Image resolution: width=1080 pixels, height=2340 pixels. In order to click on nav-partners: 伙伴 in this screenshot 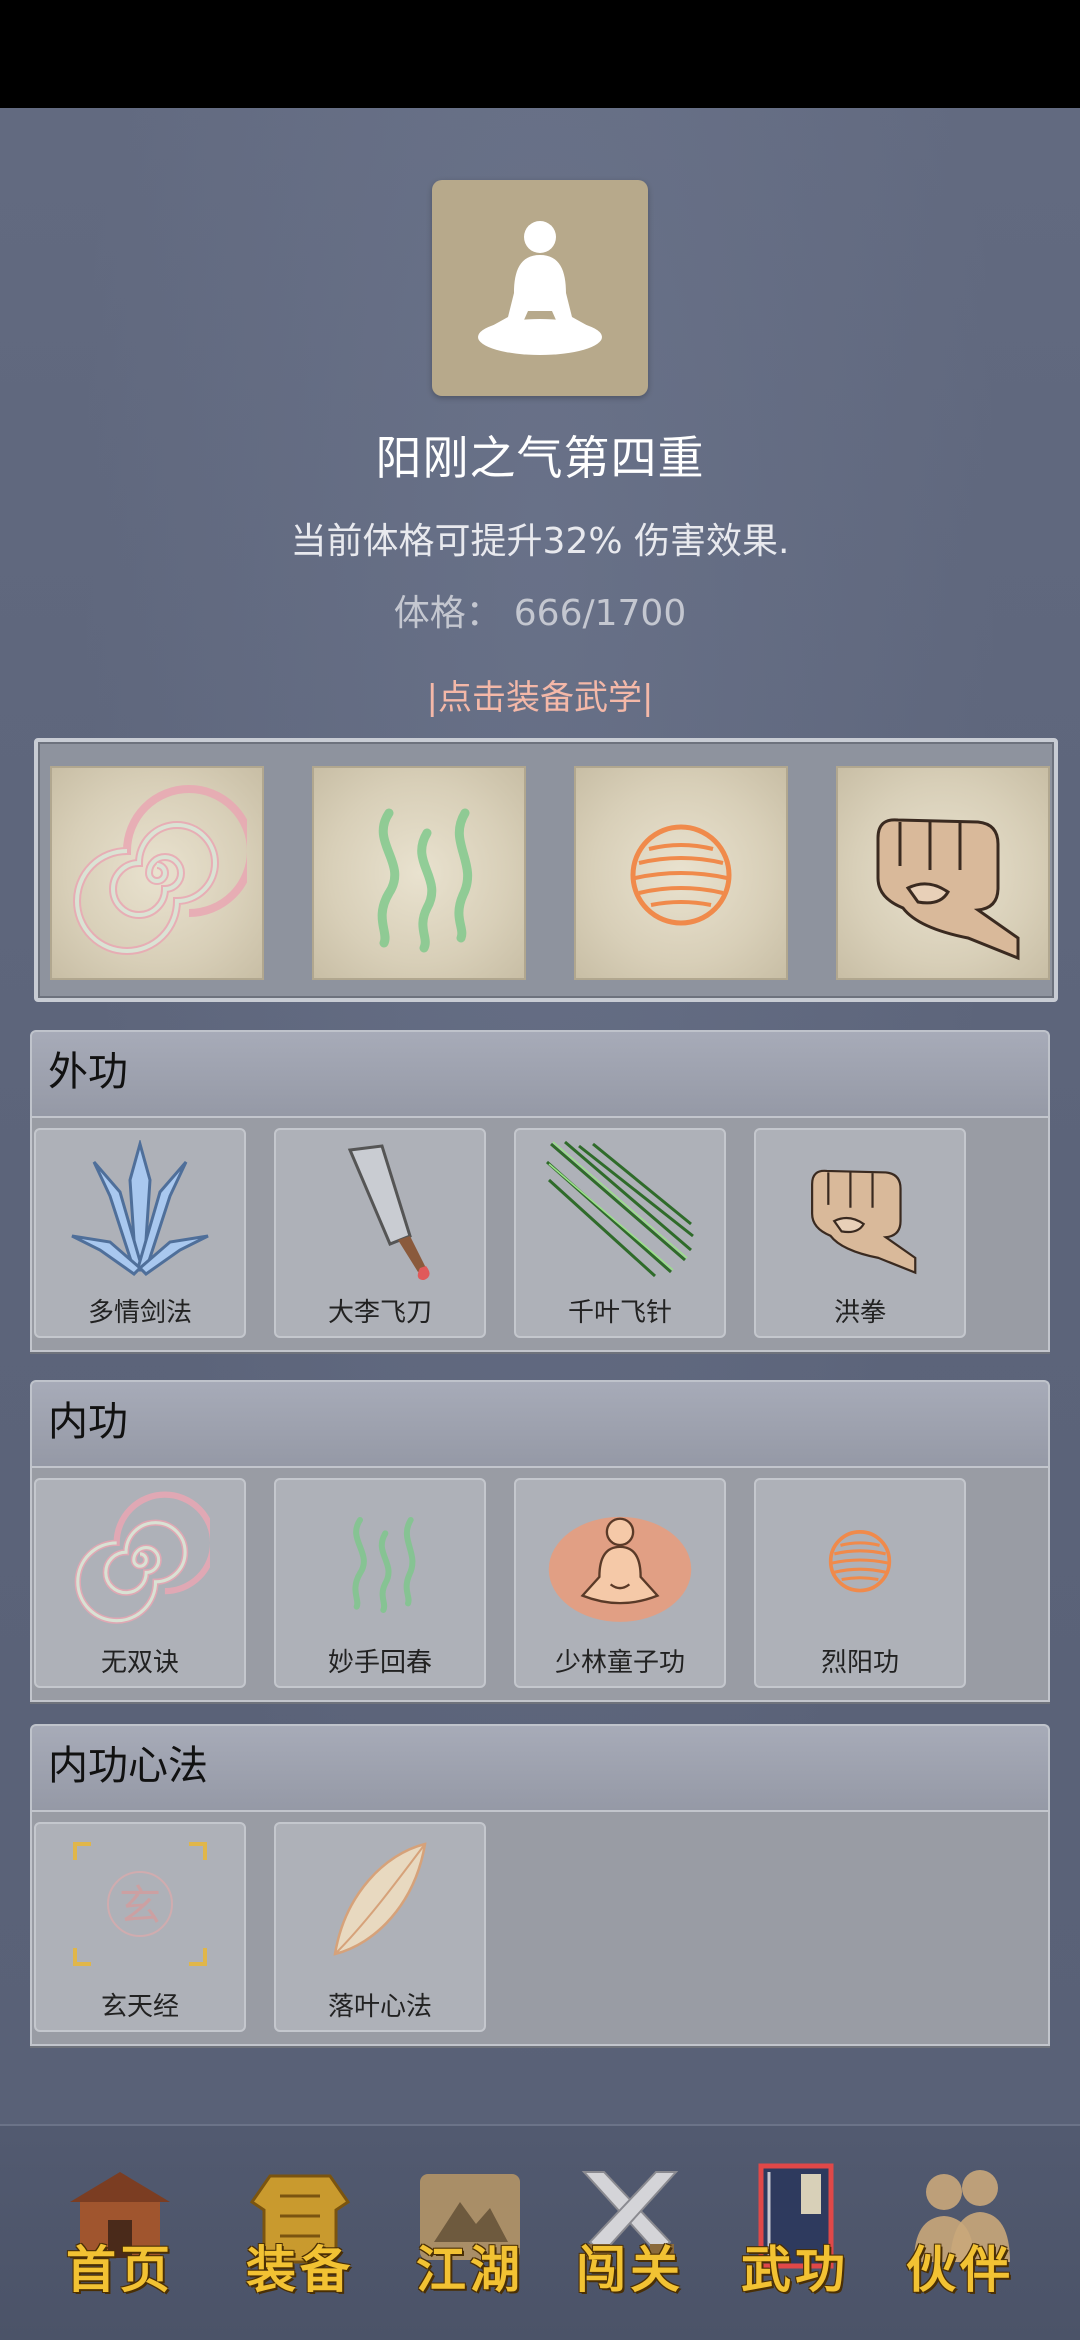, I will do `click(960, 2232)`.